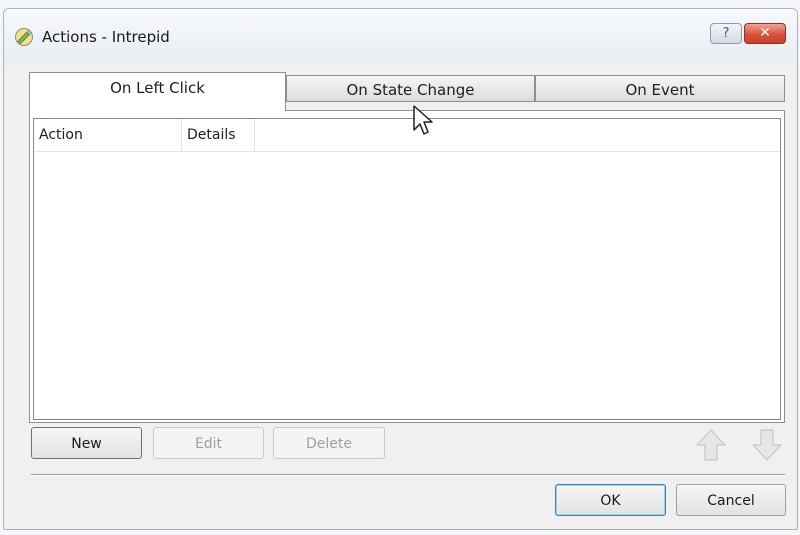  Describe the element at coordinates (423, 120) in the screenshot. I see `mouse-cursor-icon` at that location.